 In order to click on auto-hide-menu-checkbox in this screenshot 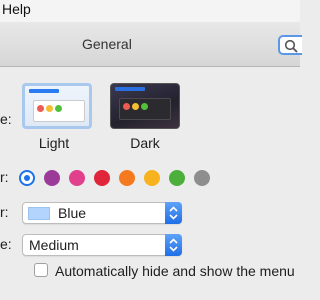, I will do `click(41, 270)`.